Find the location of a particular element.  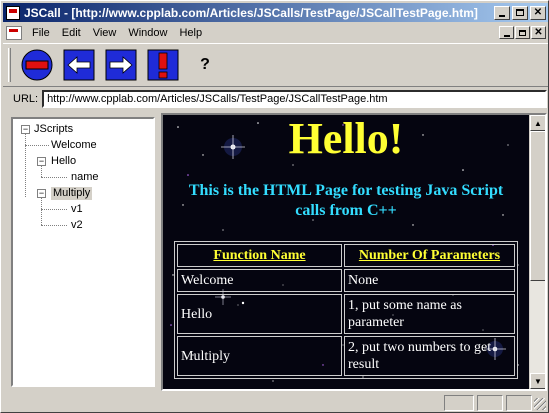

app-icon is located at coordinates (13, 12).